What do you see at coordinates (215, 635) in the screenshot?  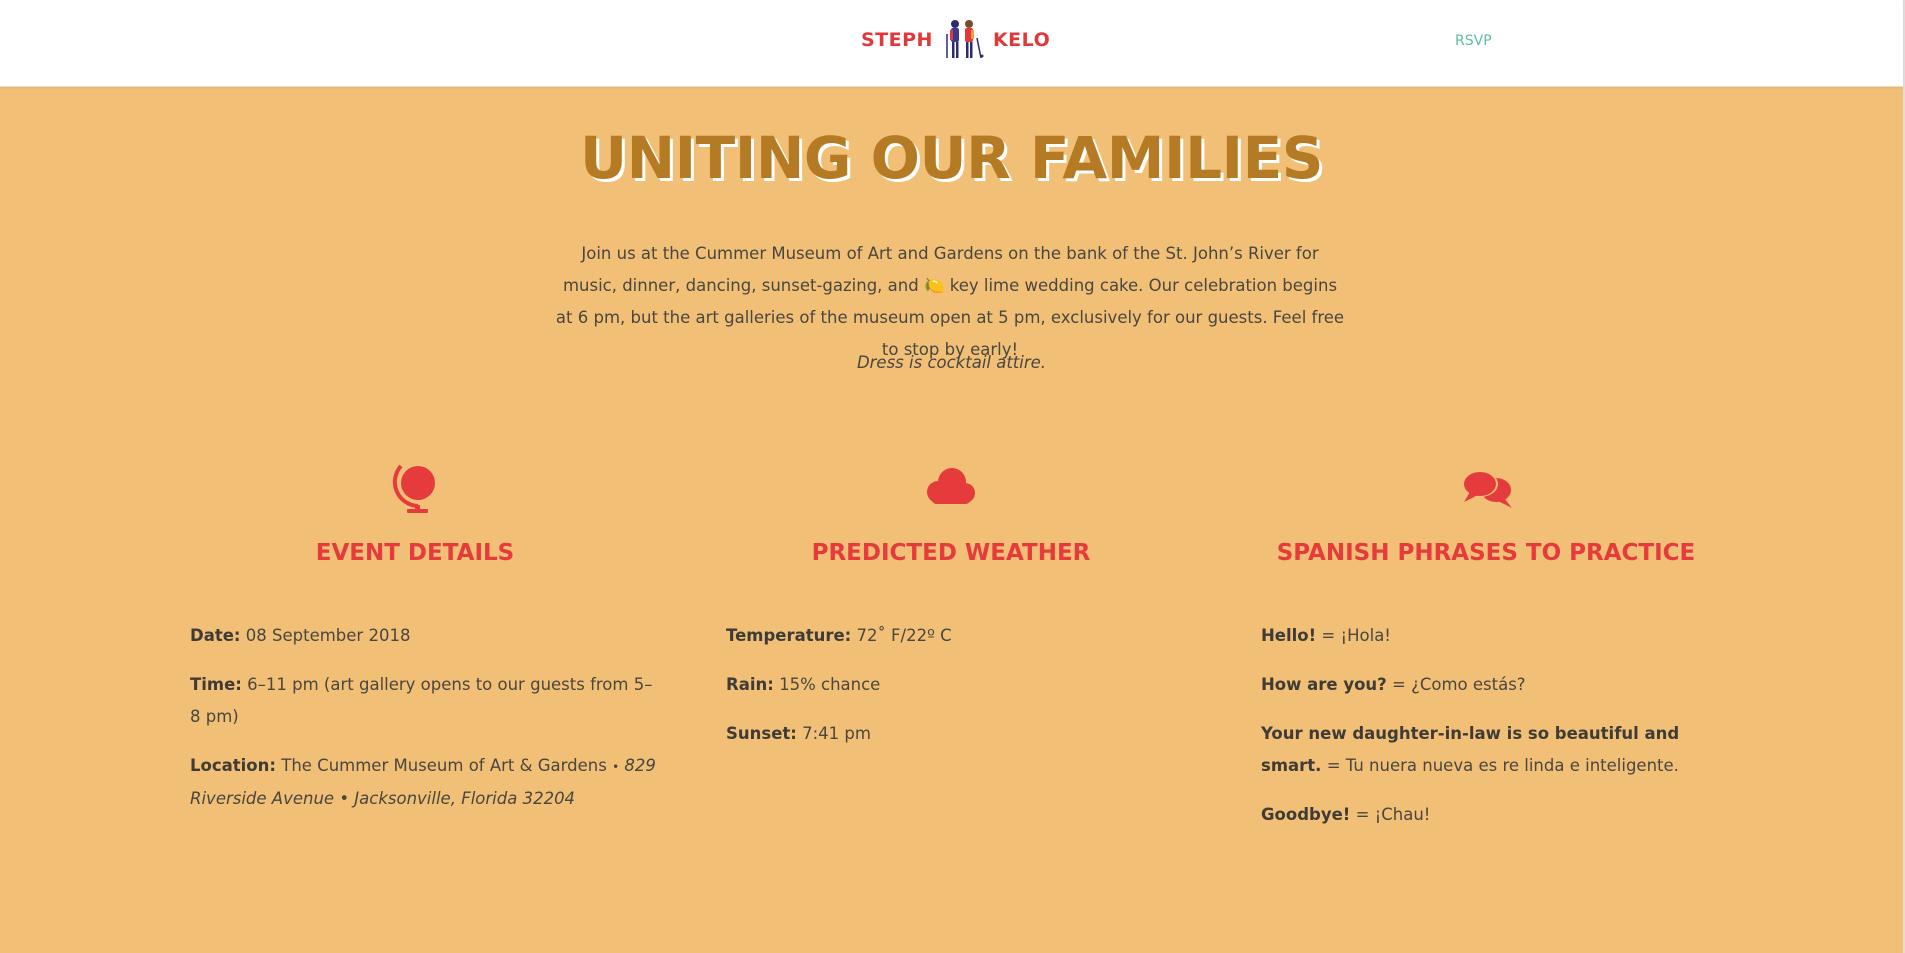 I see `date-label: Date:` at bounding box center [215, 635].